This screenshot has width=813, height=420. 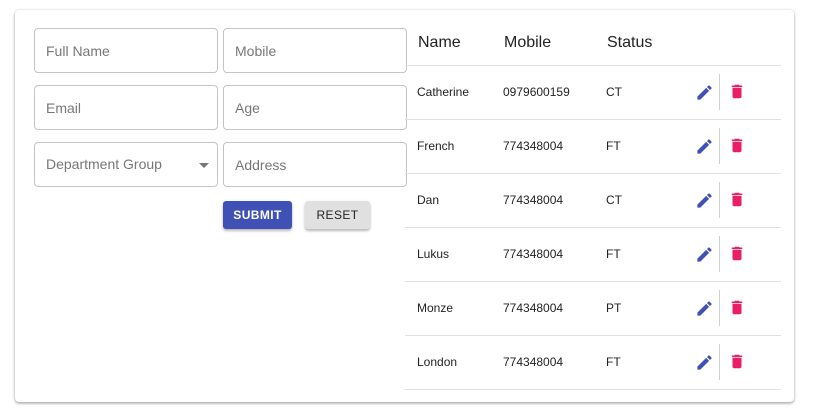 I want to click on full-name-input, so click(x=126, y=50).